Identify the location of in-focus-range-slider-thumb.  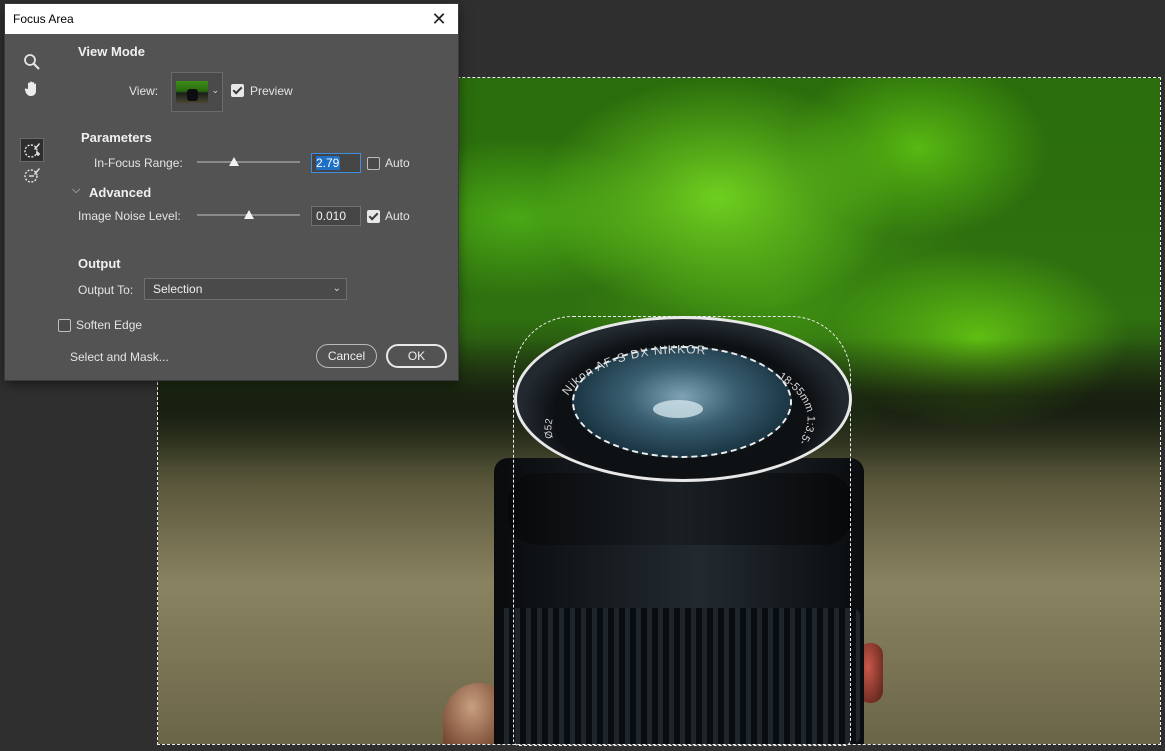
(234, 161).